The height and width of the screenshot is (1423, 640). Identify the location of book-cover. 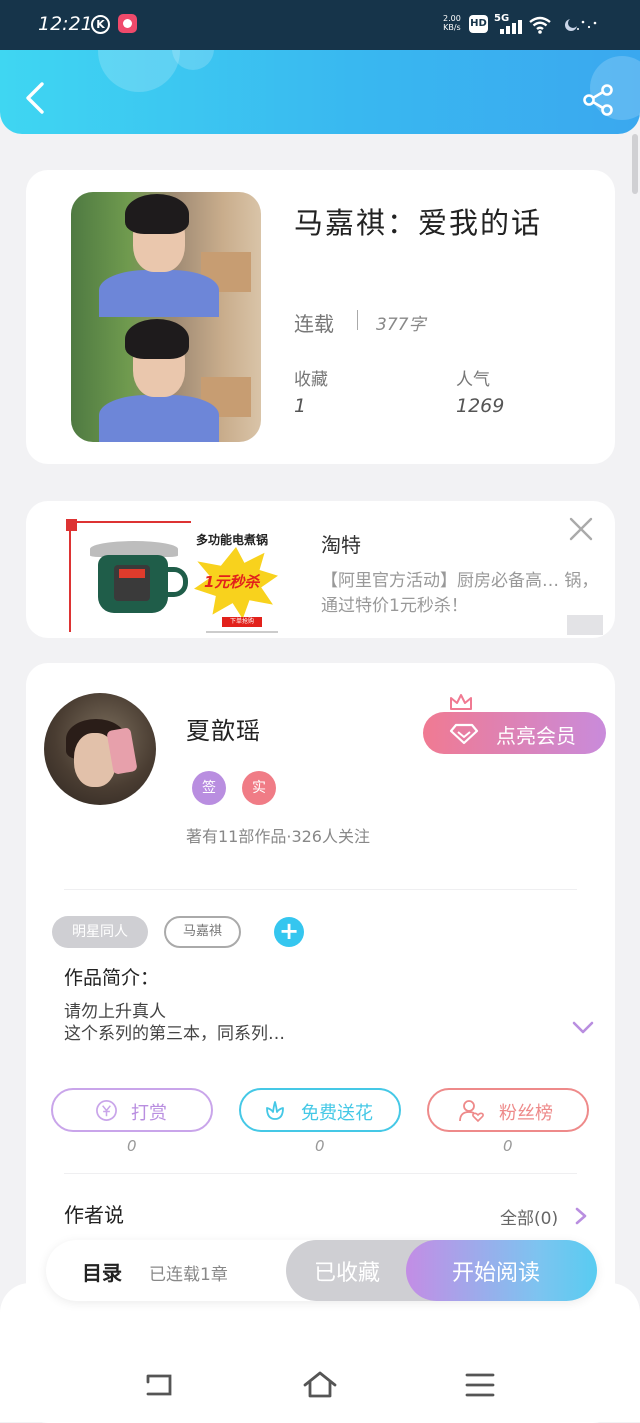
(166, 317).